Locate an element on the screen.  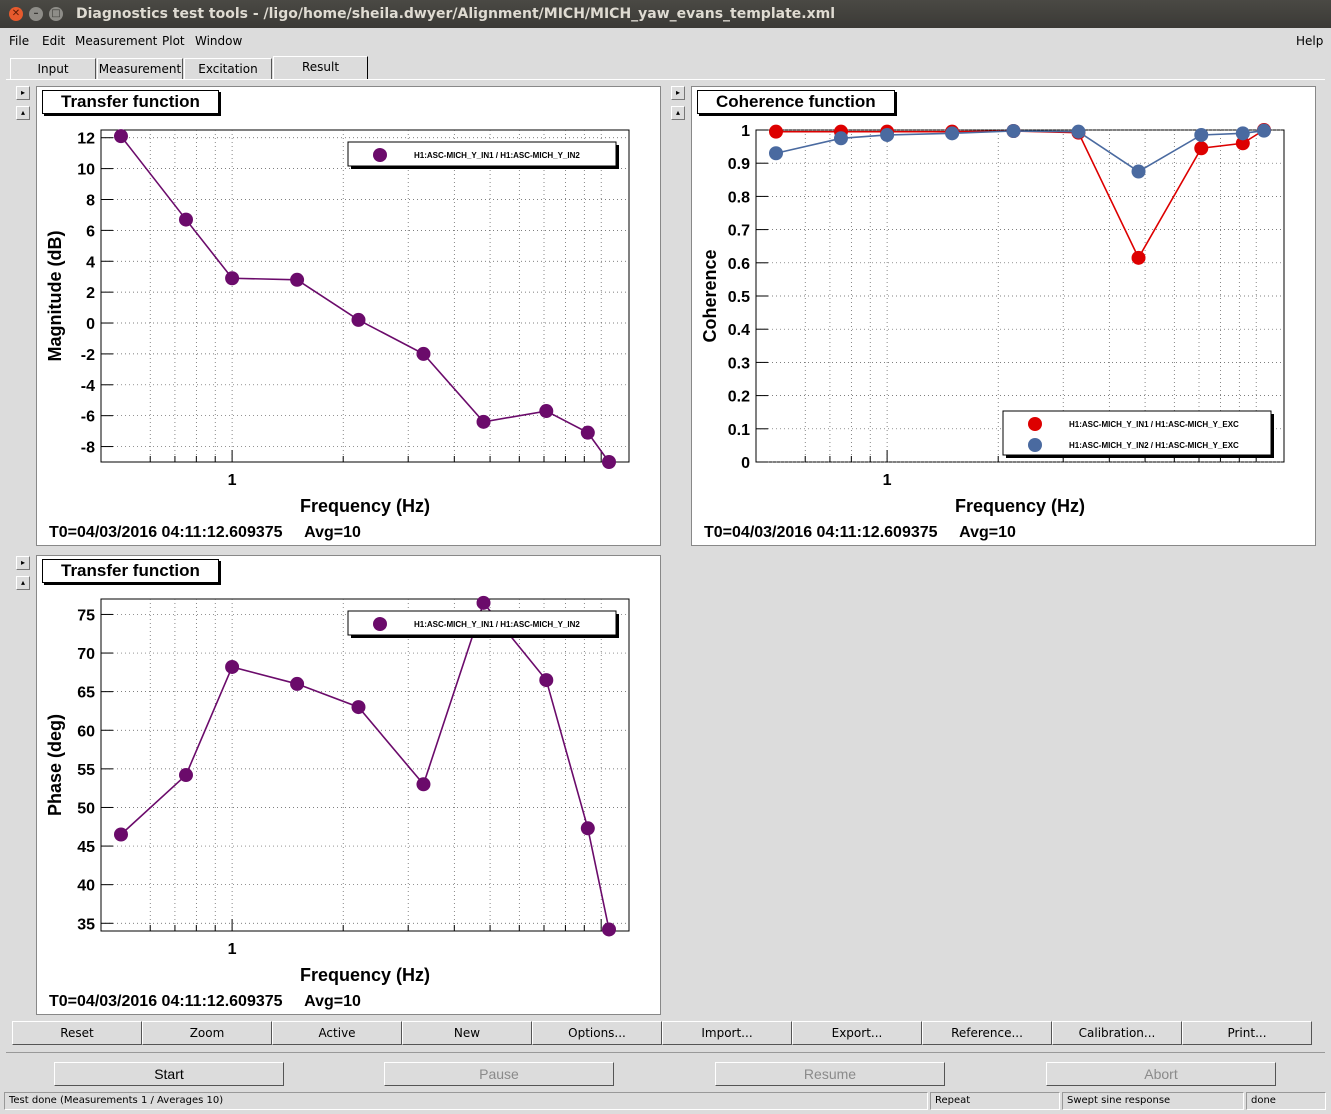
y-tick-label: 2 is located at coordinates (90, 293).